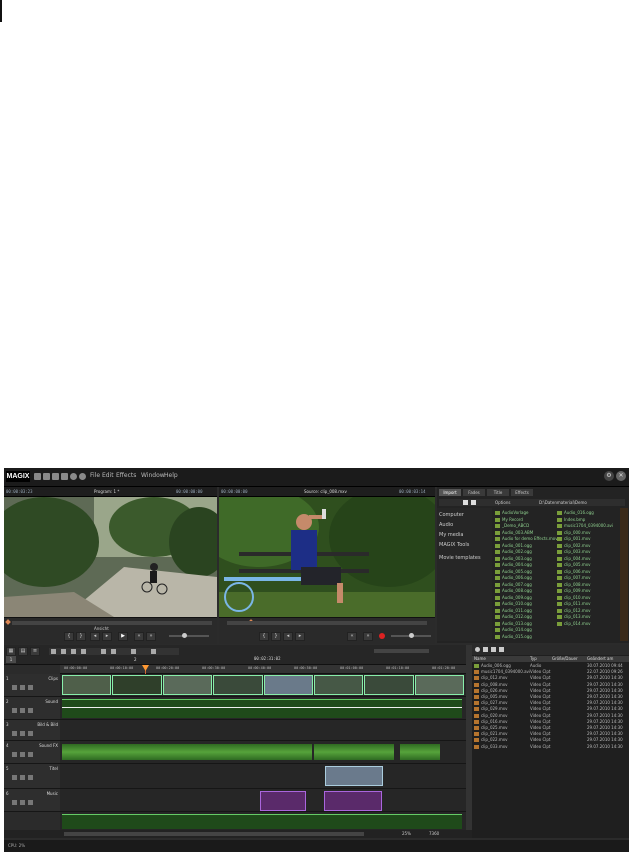  What do you see at coordinates (151, 636) in the screenshot?
I see `jump-forward-button: »` at bounding box center [151, 636].